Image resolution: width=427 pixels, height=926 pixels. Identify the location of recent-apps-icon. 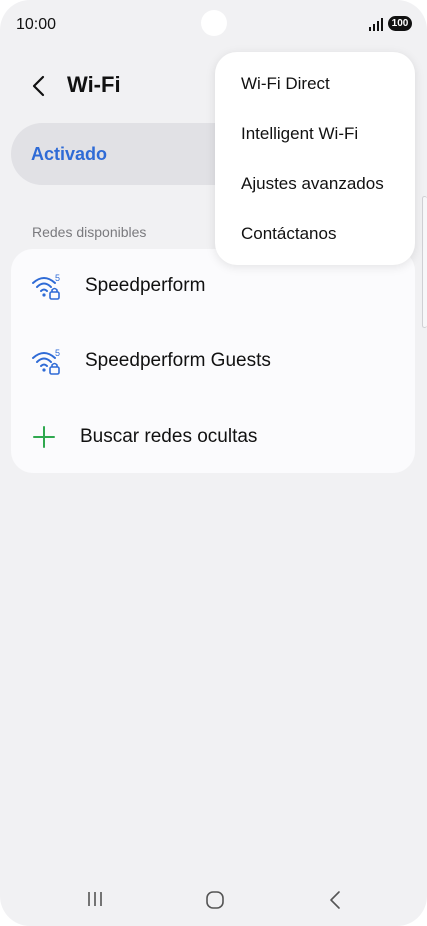
(95, 899).